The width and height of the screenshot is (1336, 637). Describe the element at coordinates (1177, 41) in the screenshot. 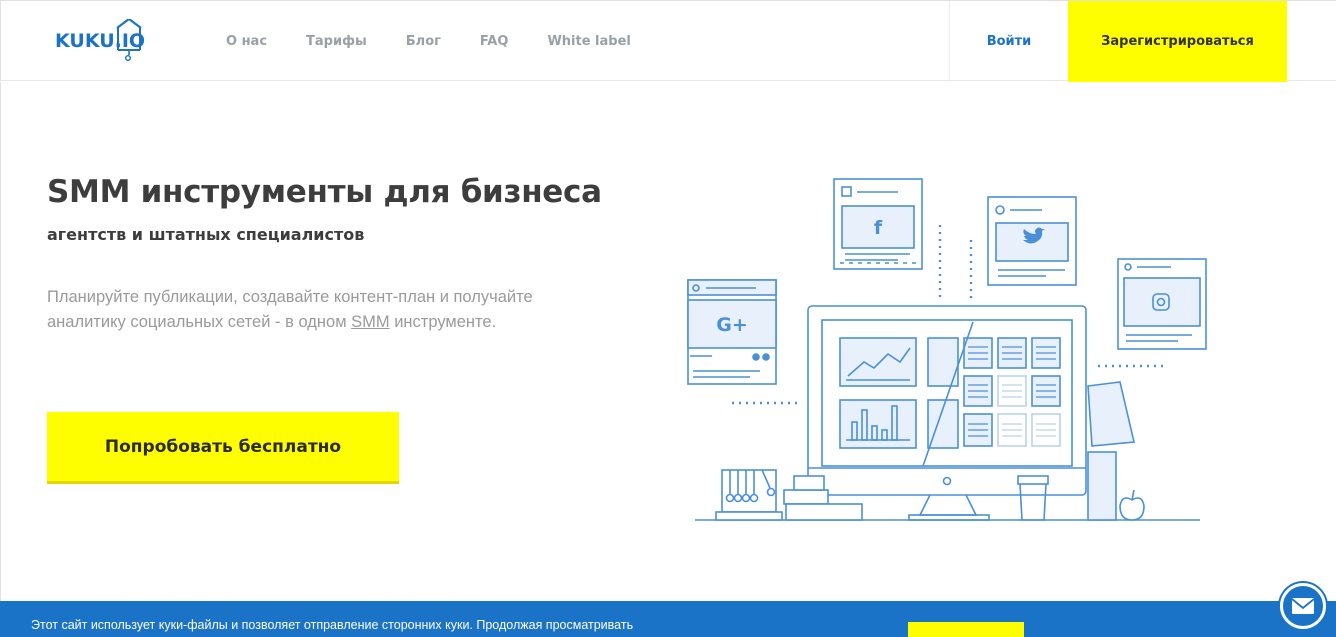

I see `register-button: Зарегистрироваться` at that location.